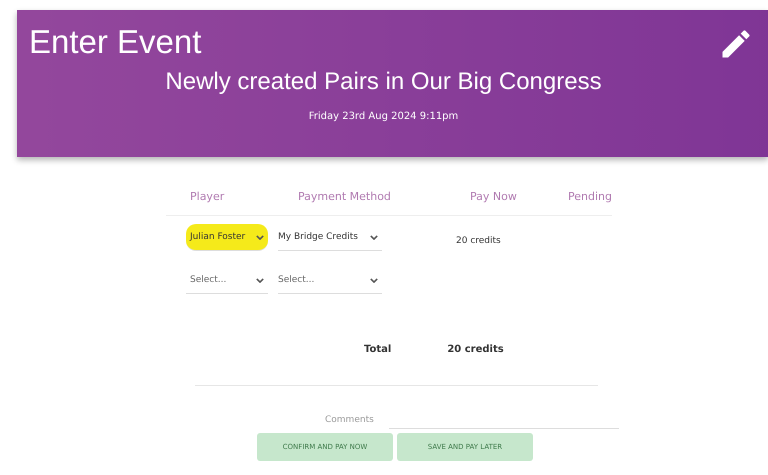 The width and height of the screenshot is (768, 475). Describe the element at coordinates (330, 237) in the screenshot. I see `dropdown: My Bridge Credits` at that location.